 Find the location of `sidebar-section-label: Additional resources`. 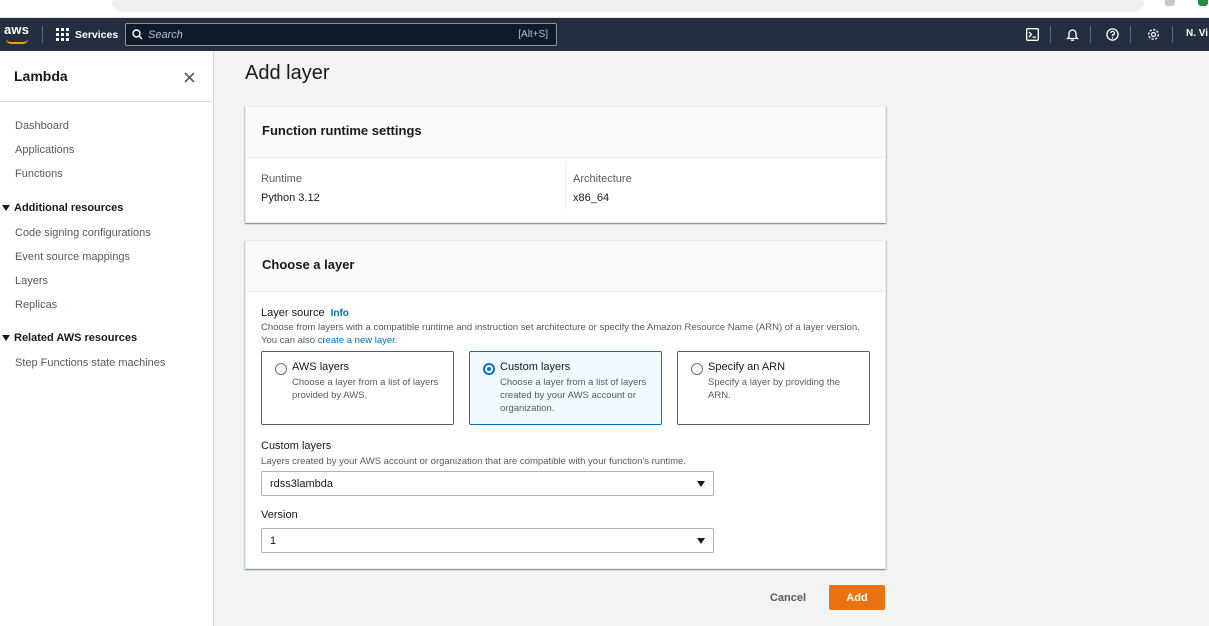

sidebar-section-label: Additional resources is located at coordinates (69, 208).